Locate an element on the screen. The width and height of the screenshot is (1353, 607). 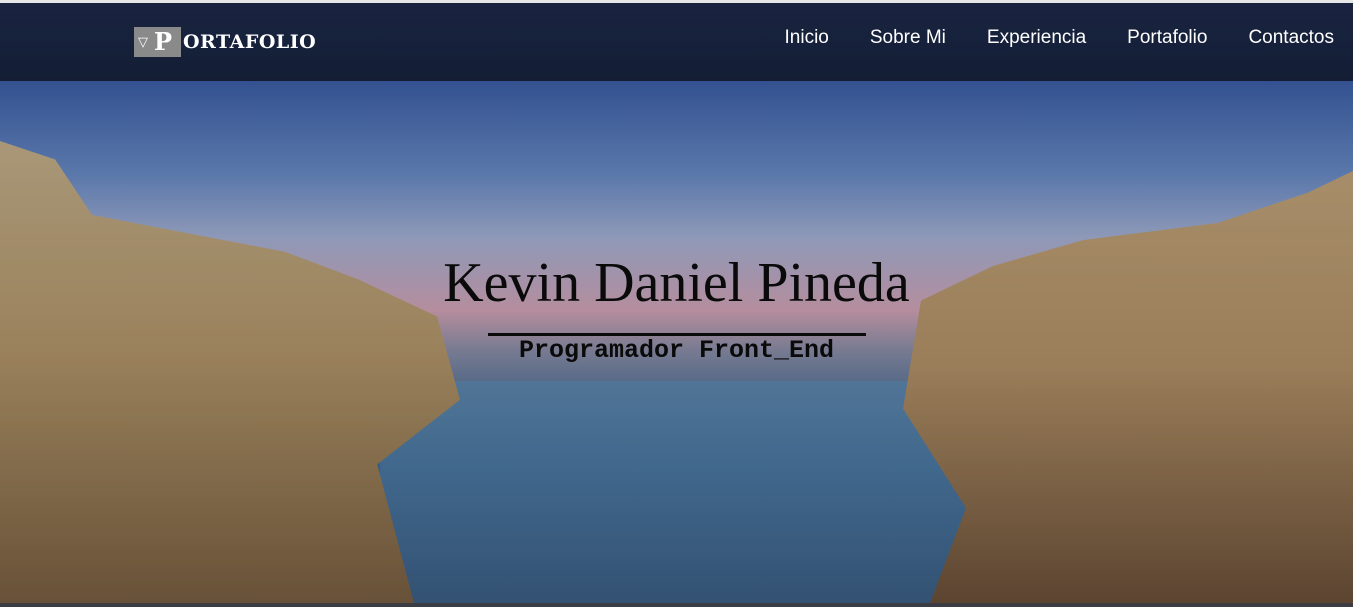
nav-link-inicio: Inicio is located at coordinates (786, 38).